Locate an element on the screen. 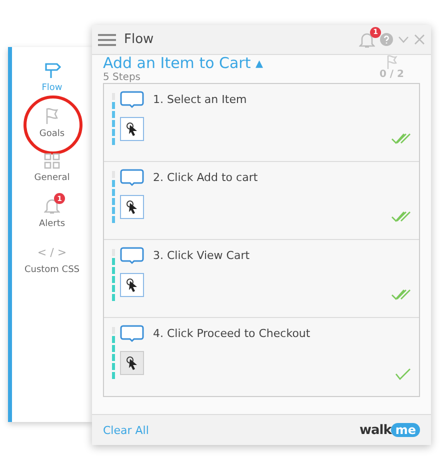 This screenshot has width=444, height=459. sidebar-item: < / > Custom CSS is located at coordinates (52, 257).